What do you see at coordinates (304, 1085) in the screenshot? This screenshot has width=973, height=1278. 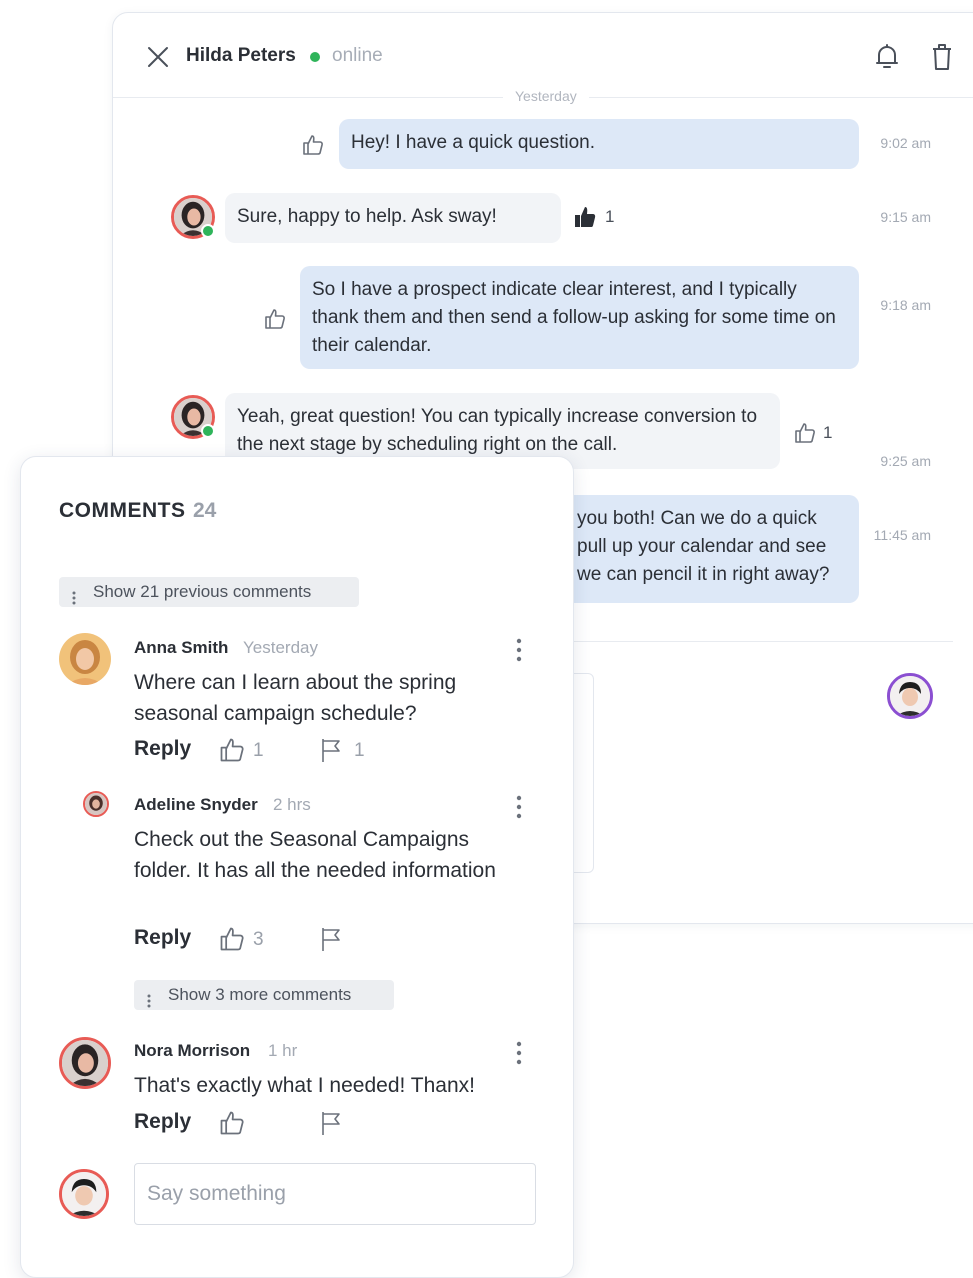 I see `comment-text: That's exactly what I needed! Thanx!` at bounding box center [304, 1085].